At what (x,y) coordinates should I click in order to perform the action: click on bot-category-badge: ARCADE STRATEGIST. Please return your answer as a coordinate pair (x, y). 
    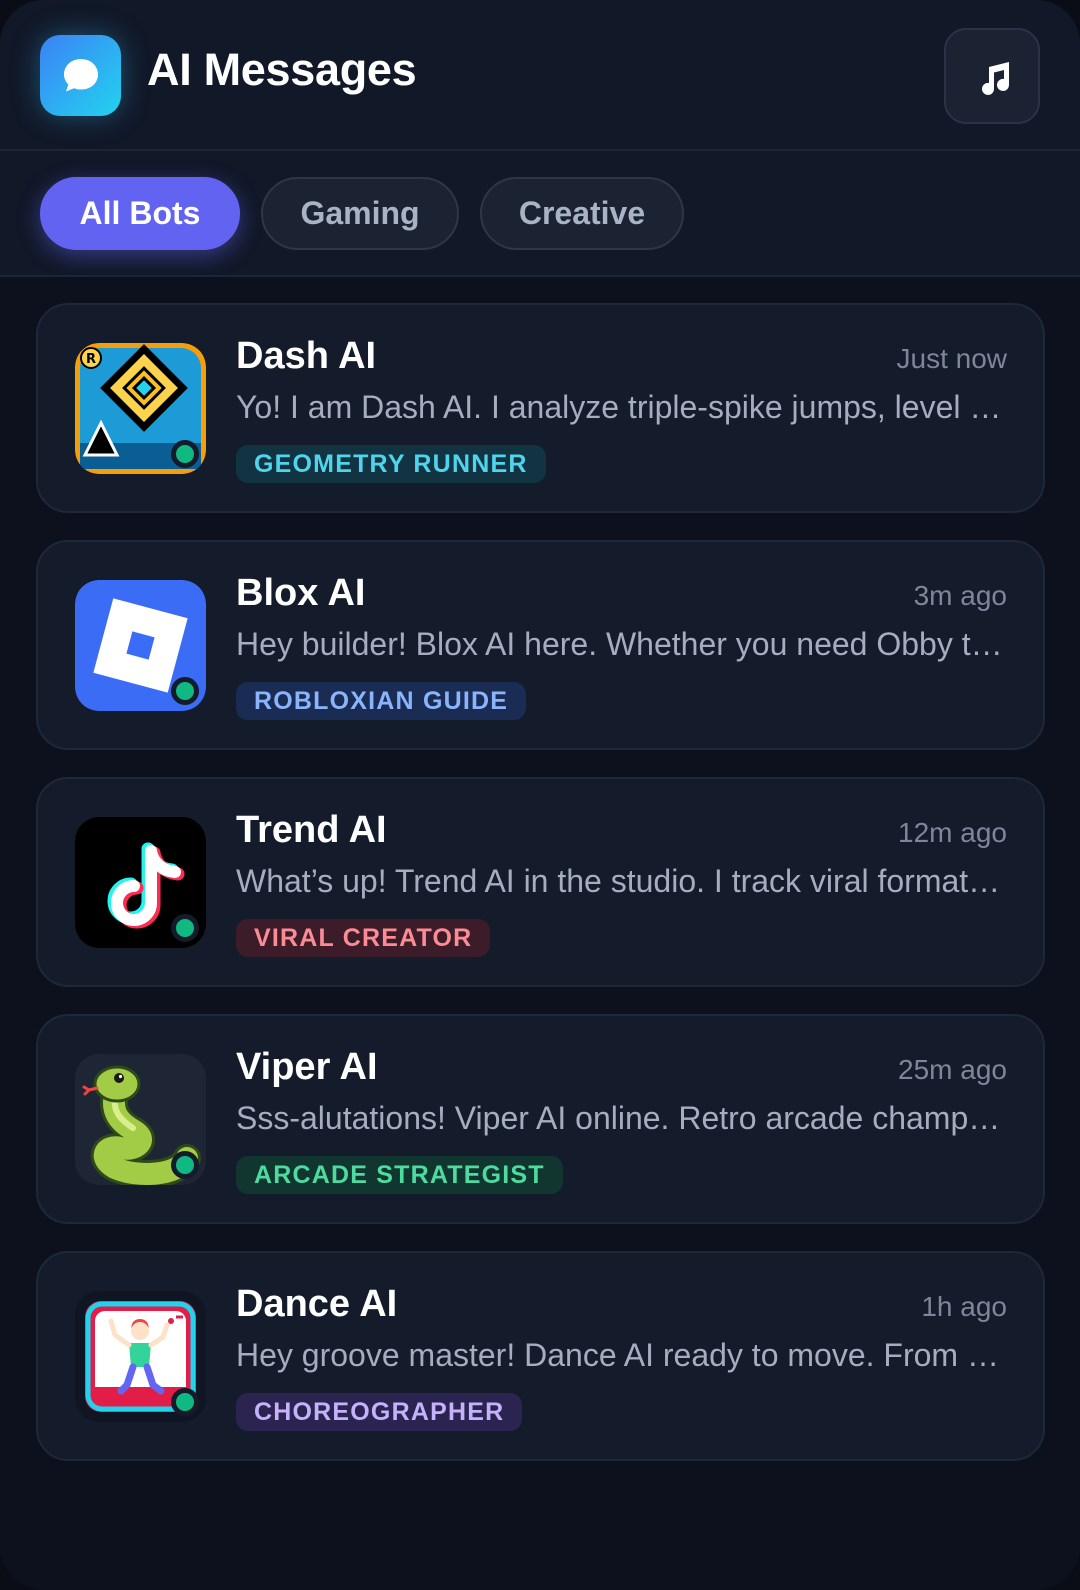
    Looking at the image, I should click on (399, 1175).